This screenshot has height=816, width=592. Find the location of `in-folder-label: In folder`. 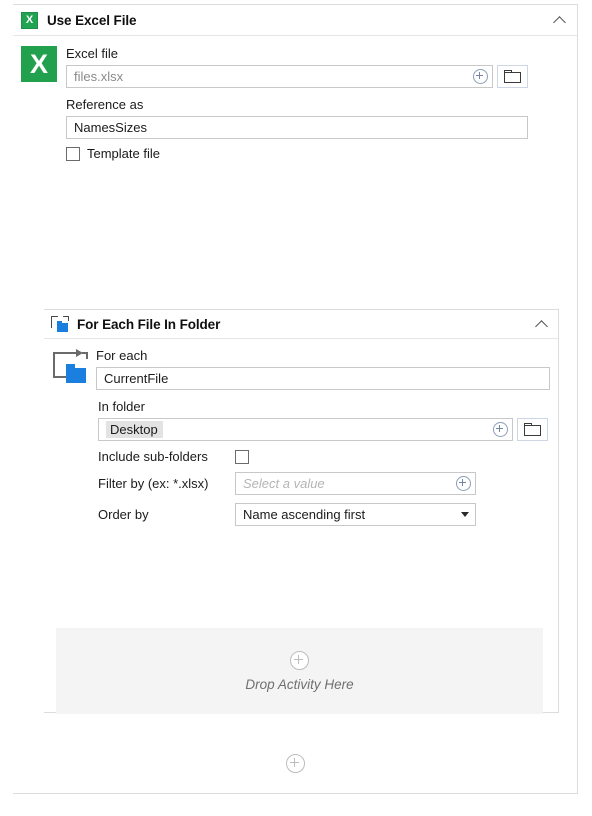

in-folder-label: In folder is located at coordinates (121, 406).